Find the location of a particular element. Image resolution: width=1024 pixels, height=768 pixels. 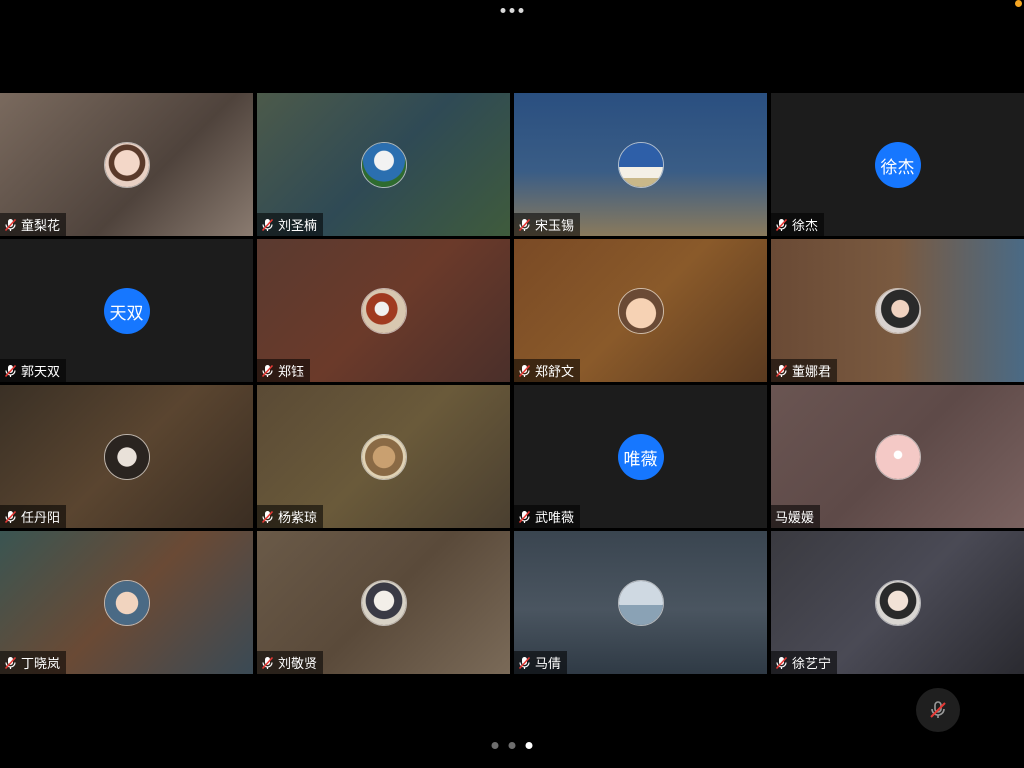

participant-tile: 马倩 is located at coordinates (640, 602).